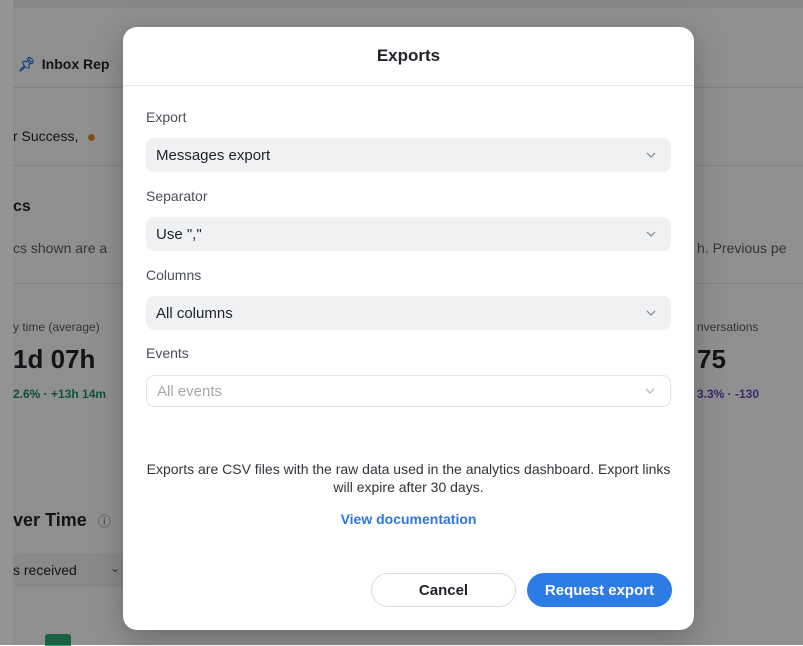 The height and width of the screenshot is (646, 803). I want to click on modal-header: Exports, so click(408, 56).